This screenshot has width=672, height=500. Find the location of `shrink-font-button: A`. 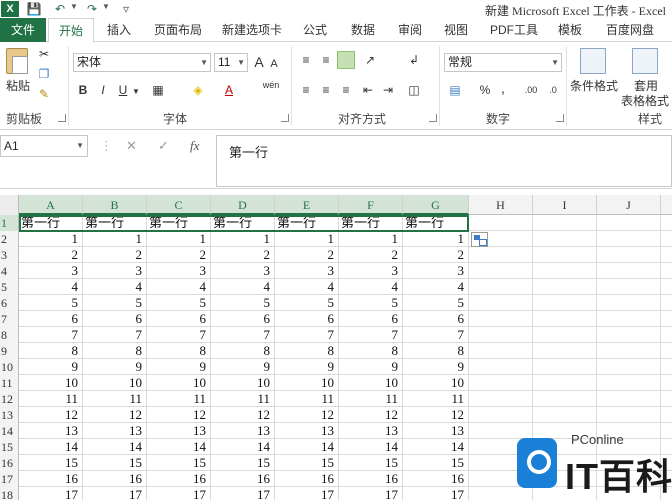

shrink-font-button: A is located at coordinates (274, 64).